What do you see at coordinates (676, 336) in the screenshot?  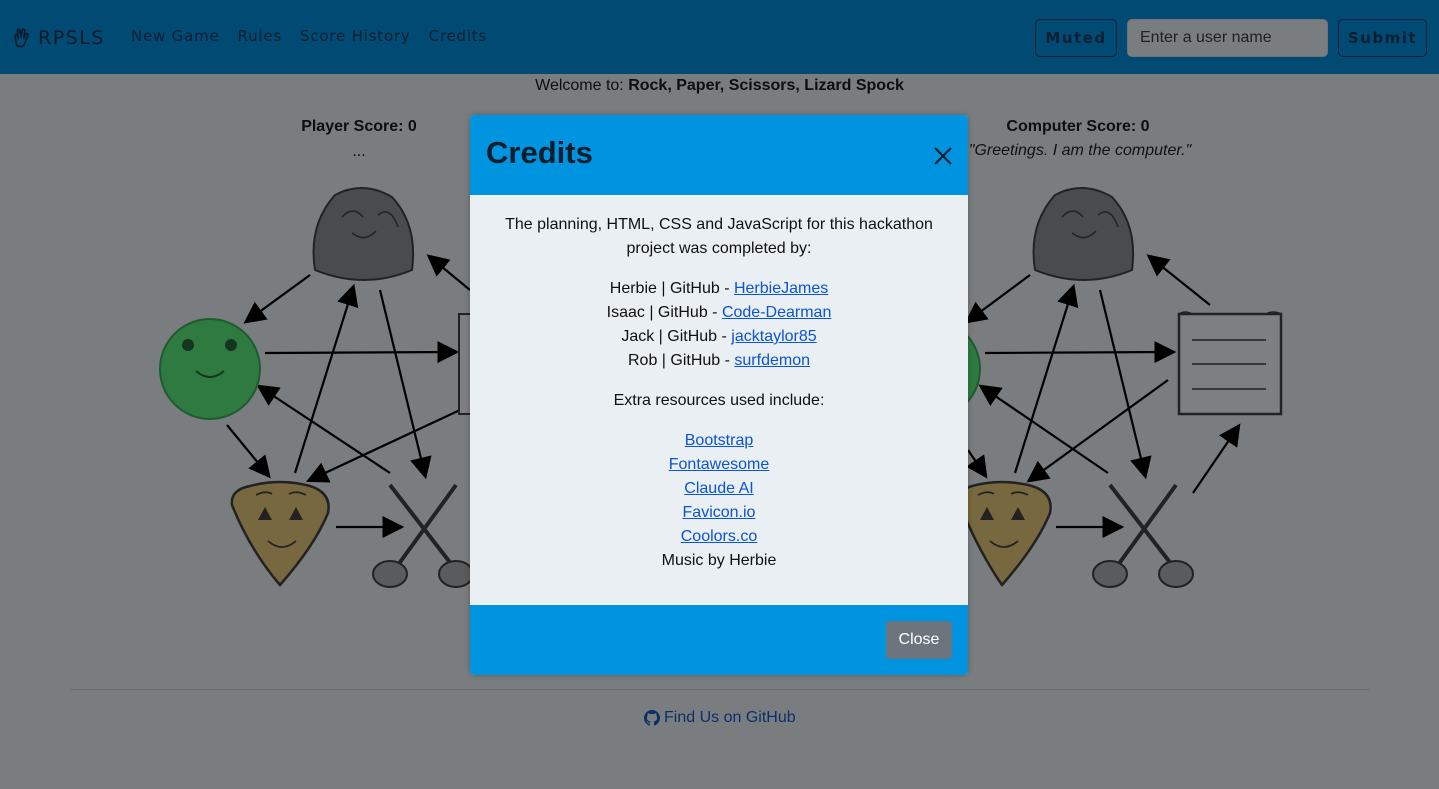 I see `contributor-prefix: Jack | GitHub -` at bounding box center [676, 336].